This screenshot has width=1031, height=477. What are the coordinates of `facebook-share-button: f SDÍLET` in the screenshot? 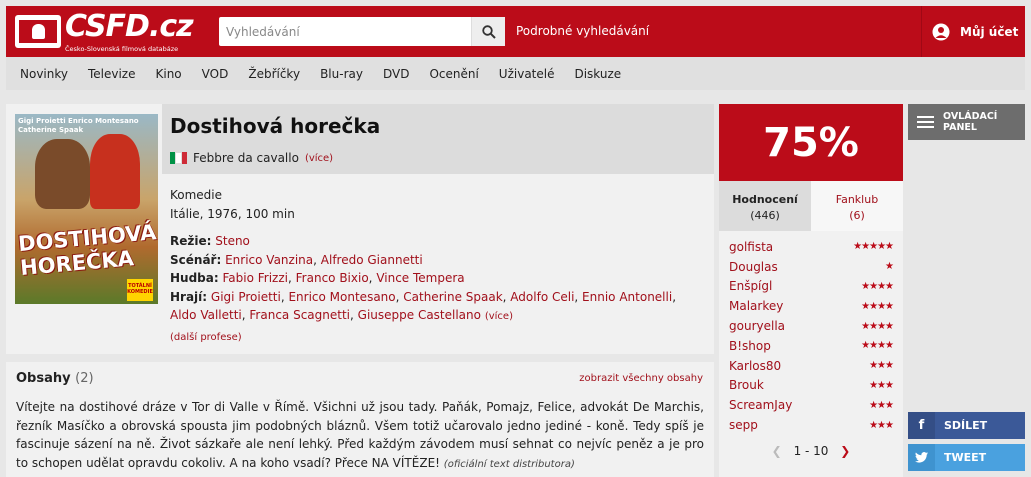 It's located at (966, 425).